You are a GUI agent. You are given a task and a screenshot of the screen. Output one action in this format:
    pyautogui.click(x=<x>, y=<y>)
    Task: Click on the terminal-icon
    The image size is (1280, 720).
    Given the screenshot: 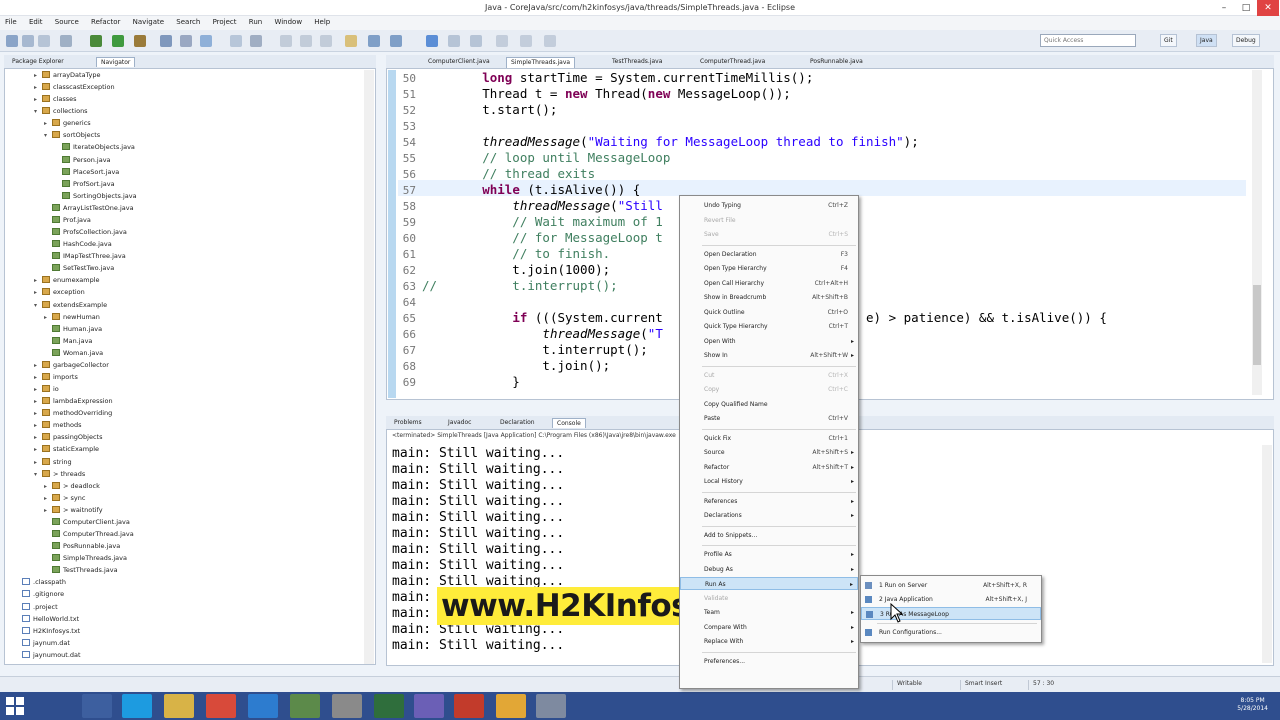 What is the action you would take?
    pyautogui.click(x=389, y=706)
    